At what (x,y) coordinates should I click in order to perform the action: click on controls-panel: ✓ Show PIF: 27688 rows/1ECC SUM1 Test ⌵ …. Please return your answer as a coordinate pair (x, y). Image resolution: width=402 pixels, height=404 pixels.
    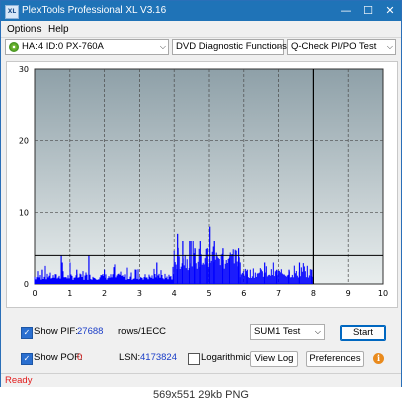
    Looking at the image, I should click on (201, 344).